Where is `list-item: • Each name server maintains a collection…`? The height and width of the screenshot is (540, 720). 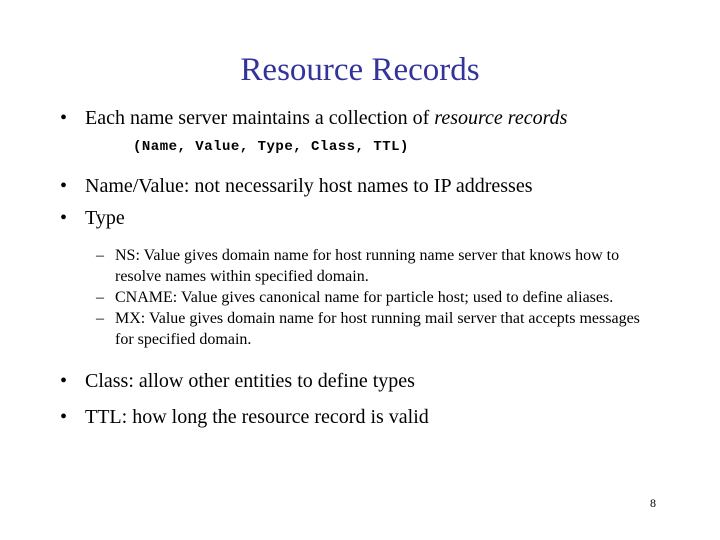 list-item: • Each name server maintains a collection… is located at coordinates (360, 118).